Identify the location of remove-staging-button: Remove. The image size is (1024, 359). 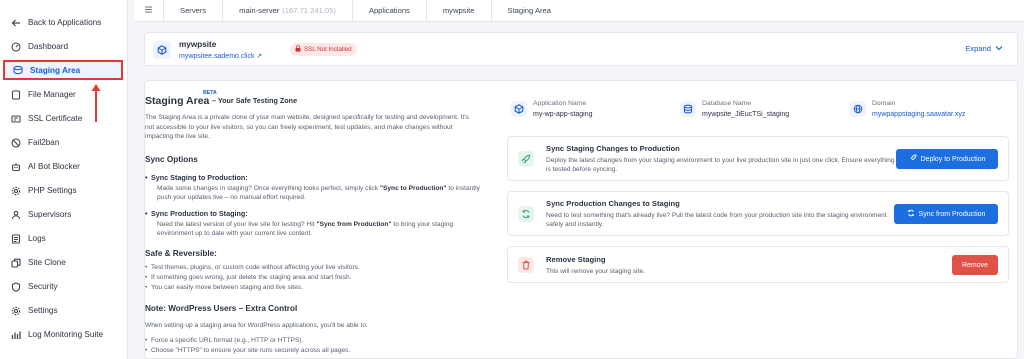
(975, 265).